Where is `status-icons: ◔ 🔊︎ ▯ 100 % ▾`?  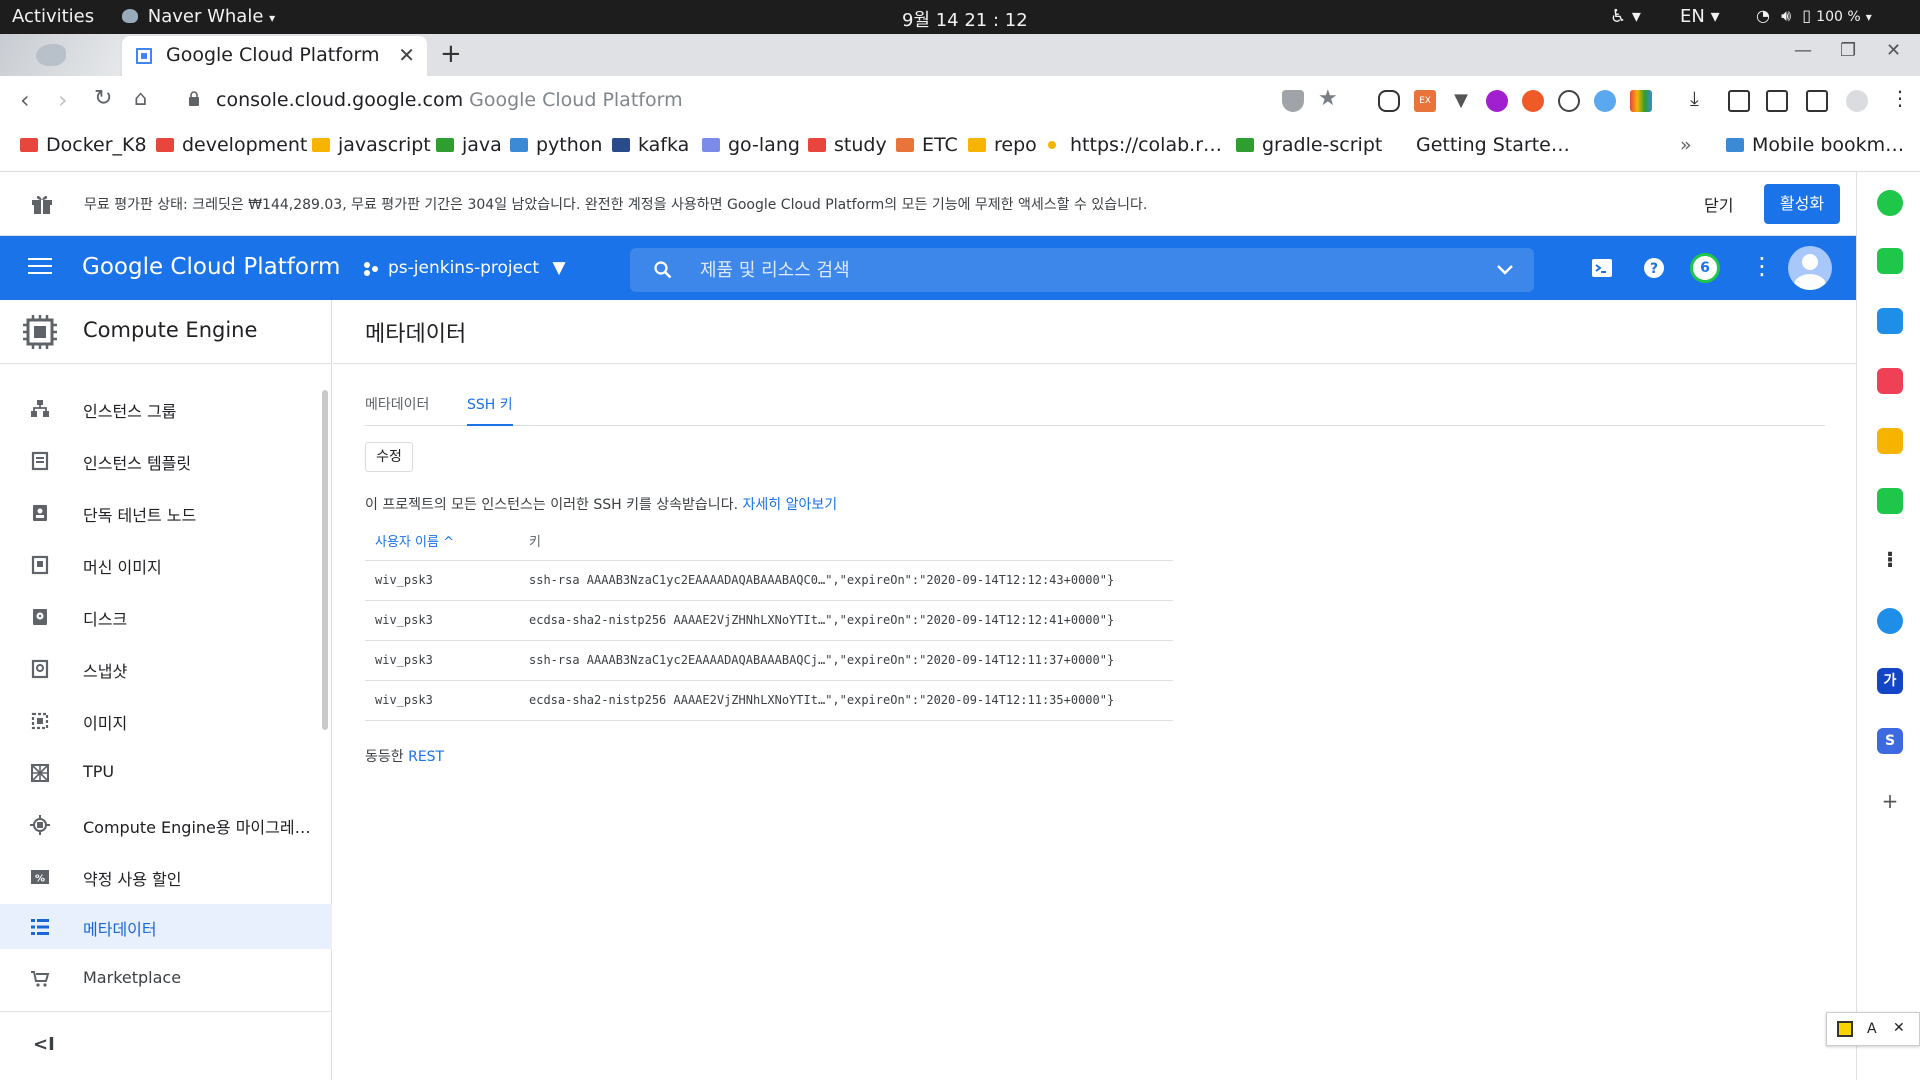 status-icons: ◔ 🔊︎ ▯ 100 % ▾ is located at coordinates (1814, 16).